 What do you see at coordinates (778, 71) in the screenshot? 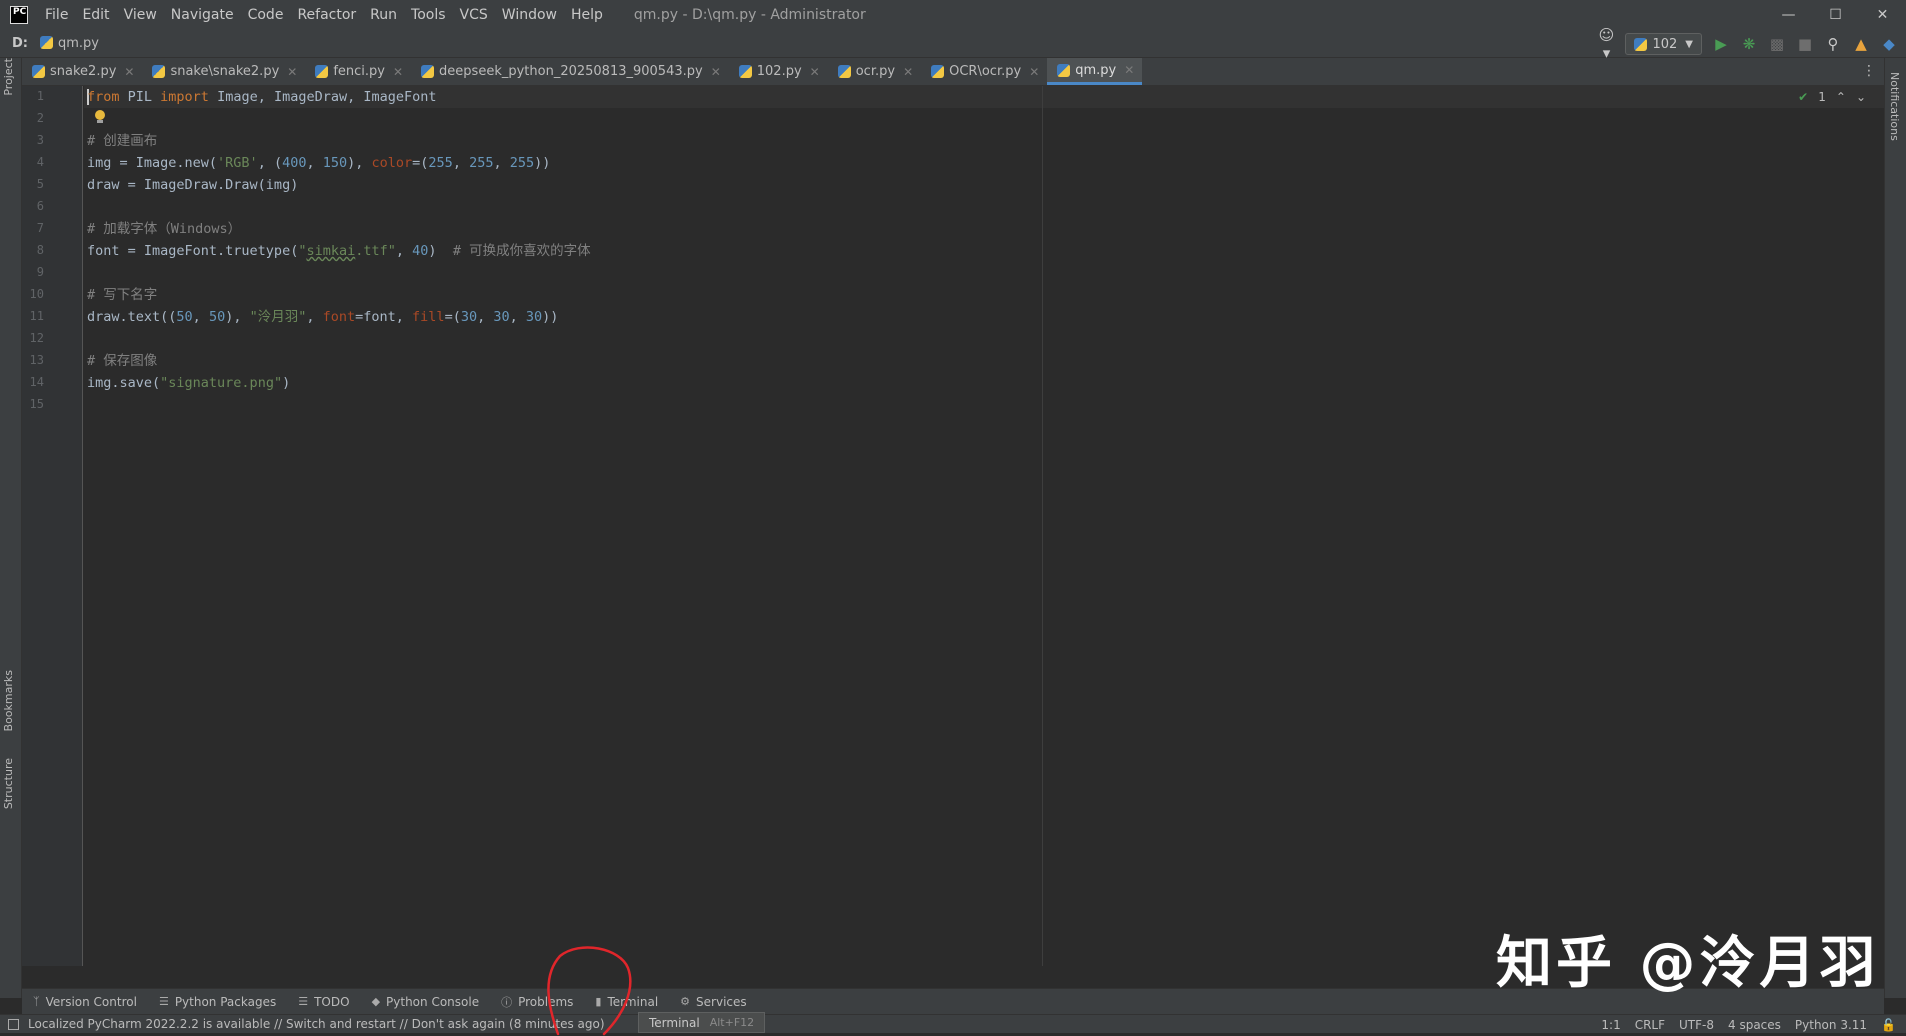
I see `tab-102: 102.py ✕` at bounding box center [778, 71].